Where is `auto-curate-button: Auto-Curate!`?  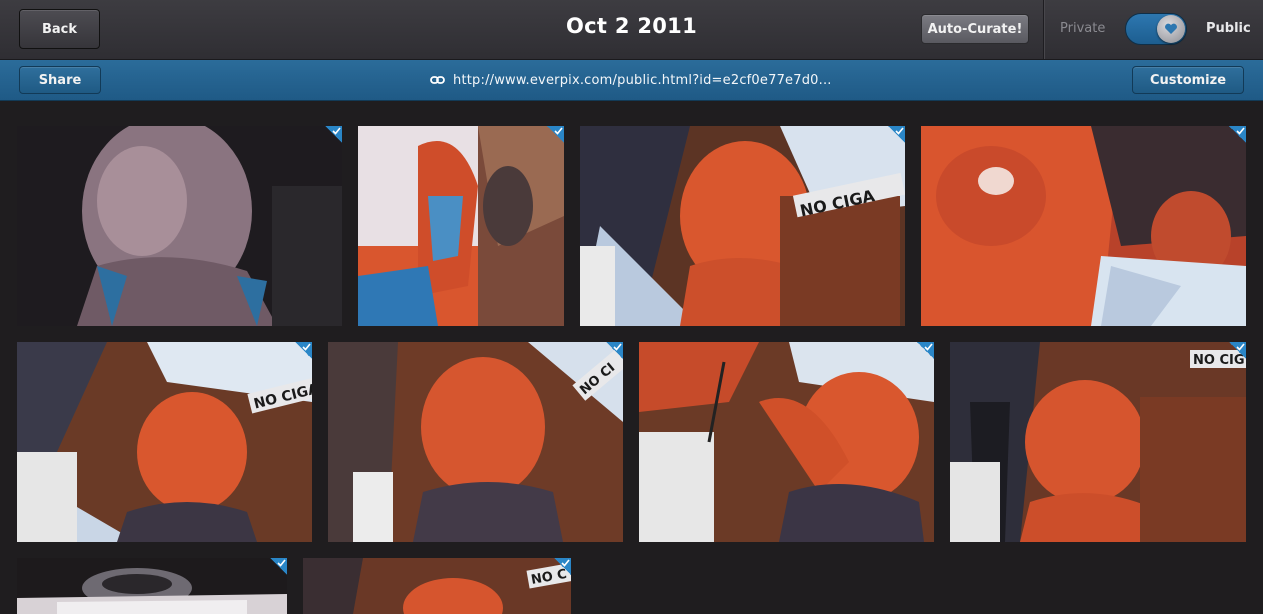
auto-curate-button: Auto-Curate! is located at coordinates (975, 29).